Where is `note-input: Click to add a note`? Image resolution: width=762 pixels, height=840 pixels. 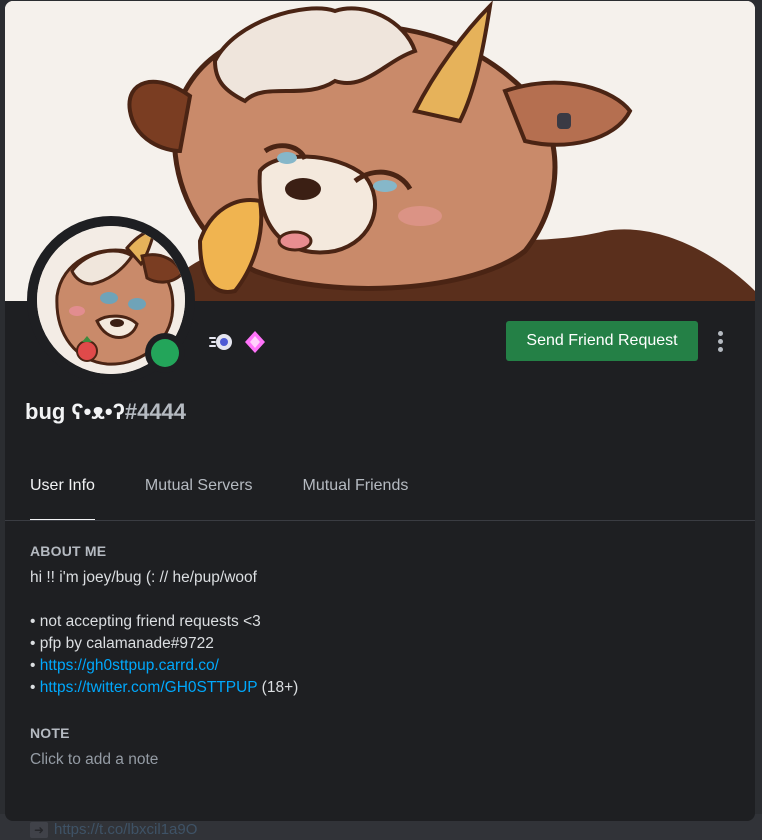
note-input: Click to add a note is located at coordinates (94, 760).